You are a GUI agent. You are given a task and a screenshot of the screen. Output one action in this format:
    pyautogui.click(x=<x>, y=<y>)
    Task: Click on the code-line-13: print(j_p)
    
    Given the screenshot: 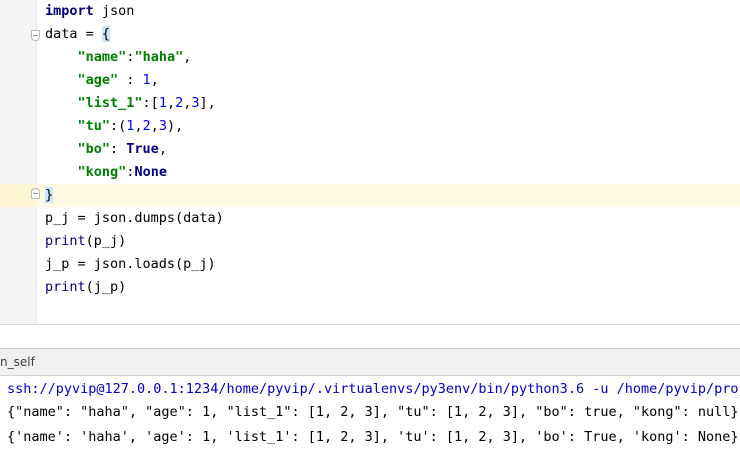 What is the action you would take?
    pyautogui.click(x=134, y=287)
    